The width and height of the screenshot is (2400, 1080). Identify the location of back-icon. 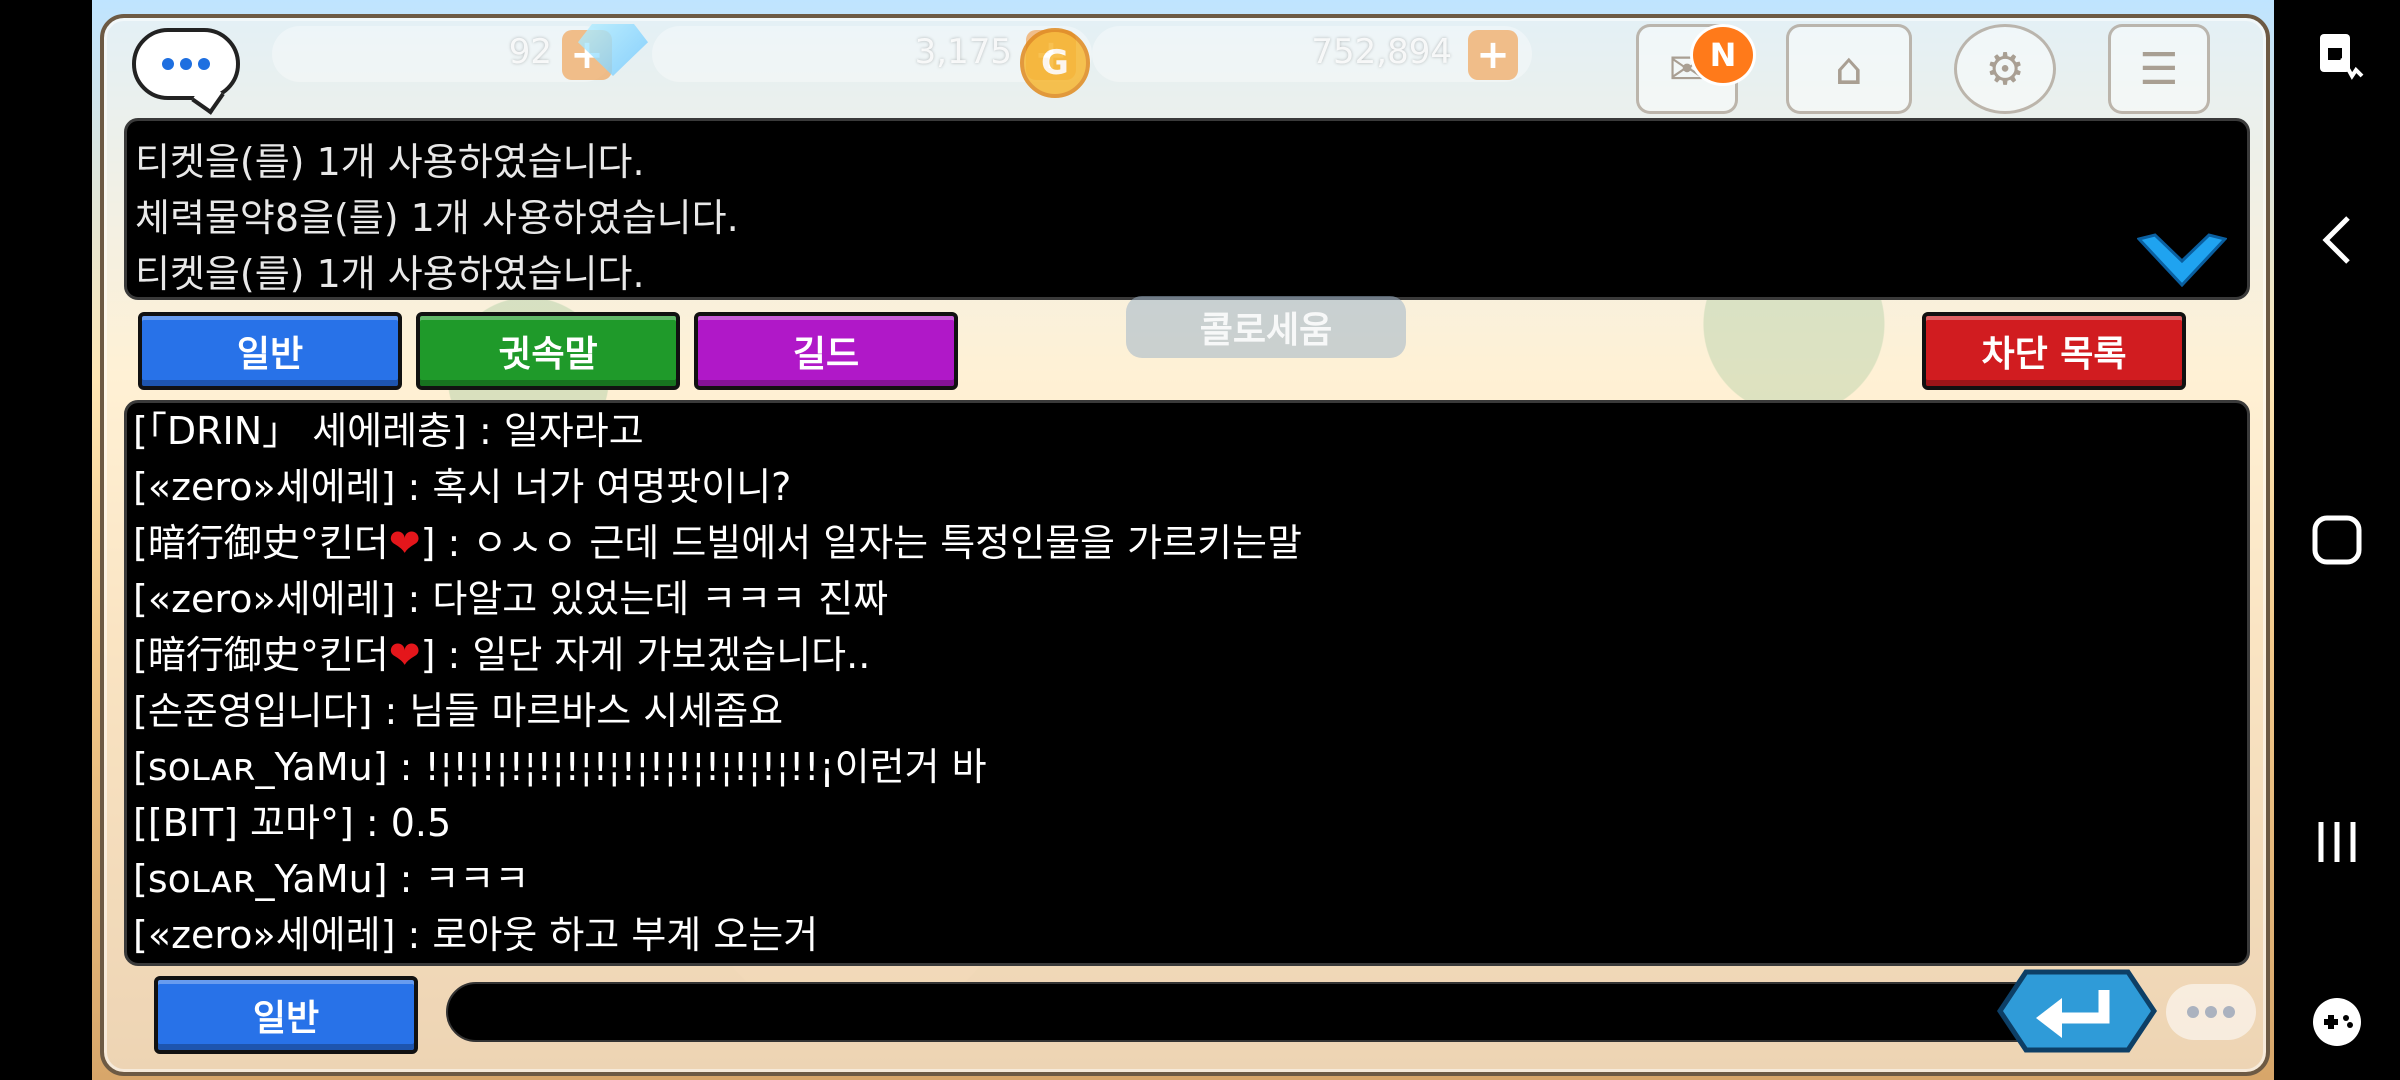
(2337, 240).